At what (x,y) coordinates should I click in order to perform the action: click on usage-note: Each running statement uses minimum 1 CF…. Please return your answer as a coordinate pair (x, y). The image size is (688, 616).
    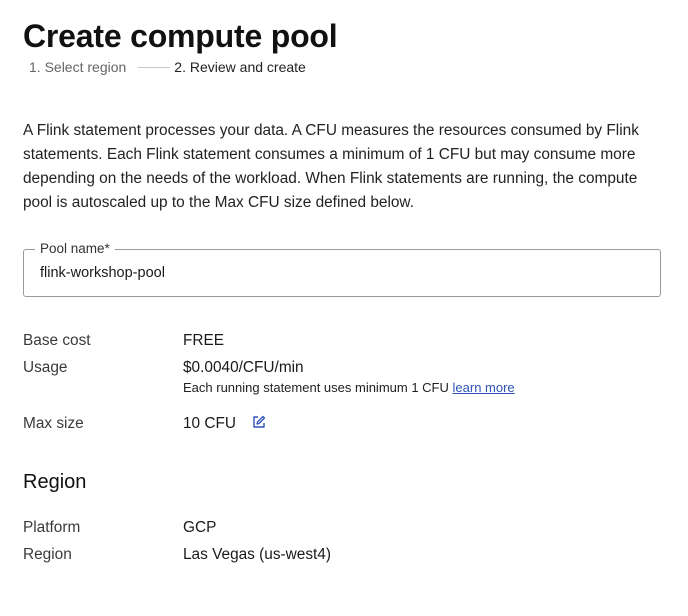
    Looking at the image, I should click on (349, 387).